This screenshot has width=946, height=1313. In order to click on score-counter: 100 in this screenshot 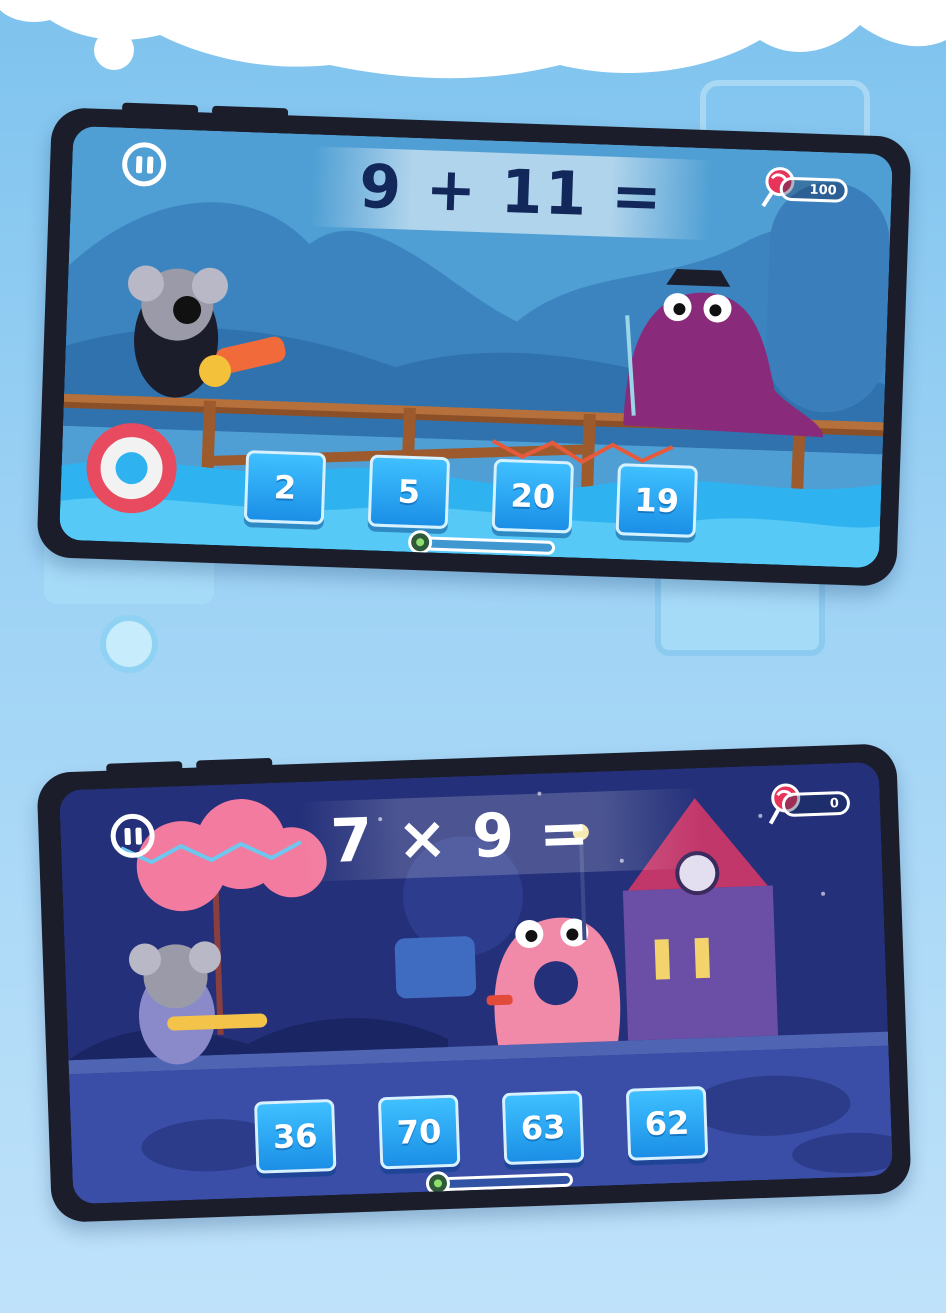, I will do `click(814, 189)`.